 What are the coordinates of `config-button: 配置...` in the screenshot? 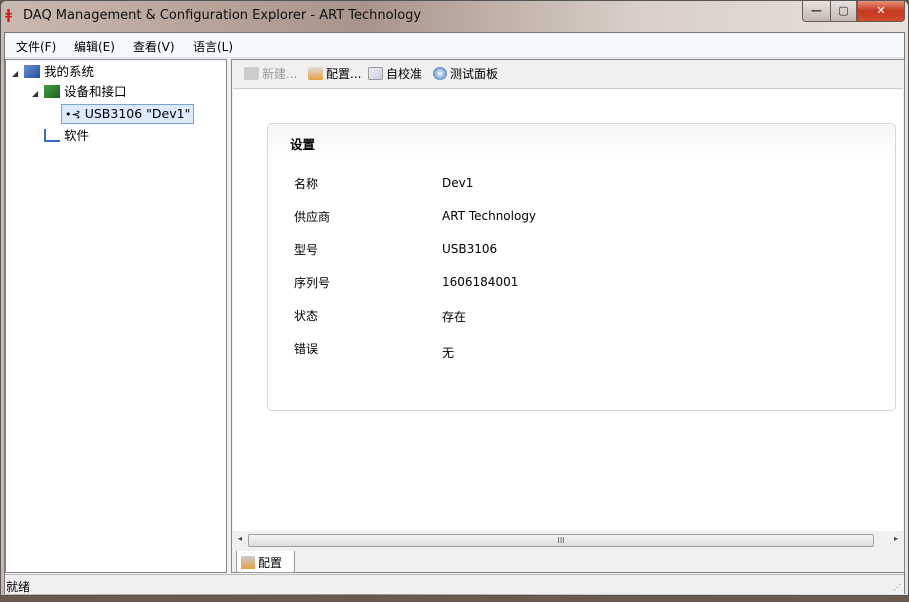 It's located at (334, 73).